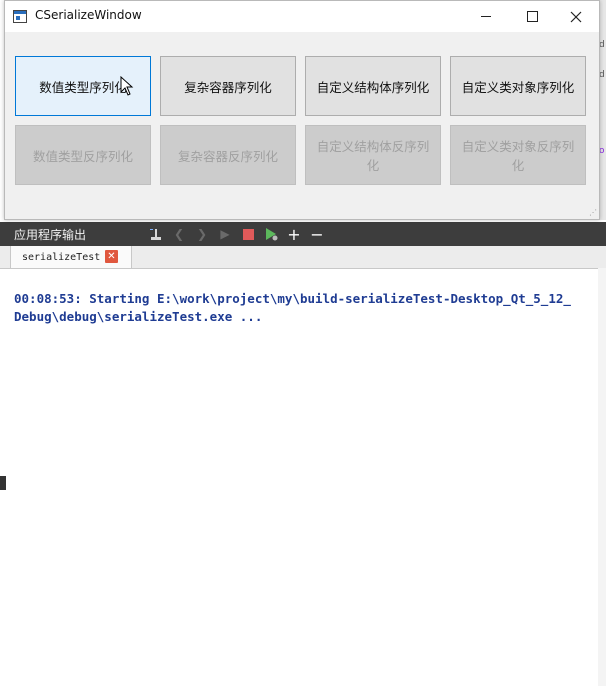  I want to click on class-object-serialize-button: 自定义类对象序列化, so click(518, 86).